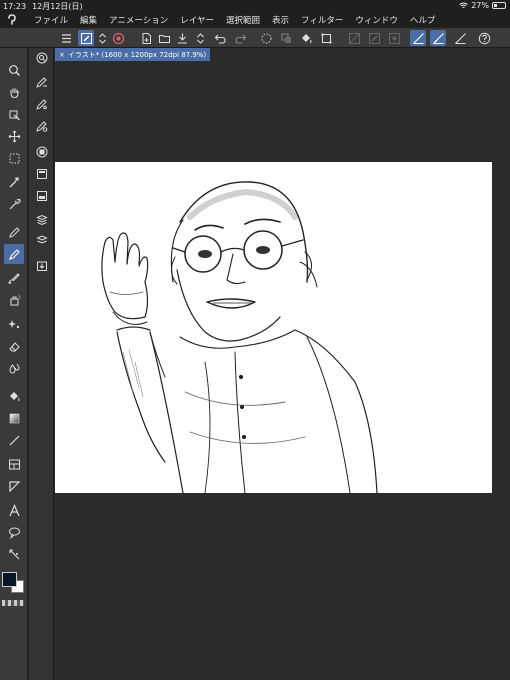 The width and height of the screenshot is (510, 680). Describe the element at coordinates (13, 603) in the screenshot. I see `transparent-color-chip` at that location.